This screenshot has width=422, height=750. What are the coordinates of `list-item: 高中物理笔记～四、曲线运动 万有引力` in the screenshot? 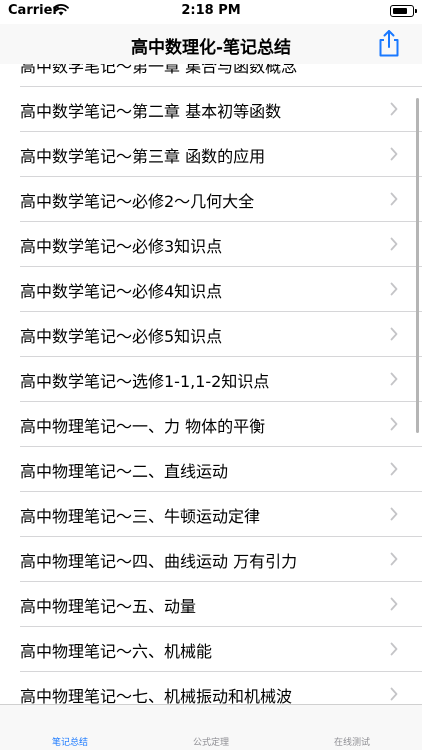 It's located at (221, 559).